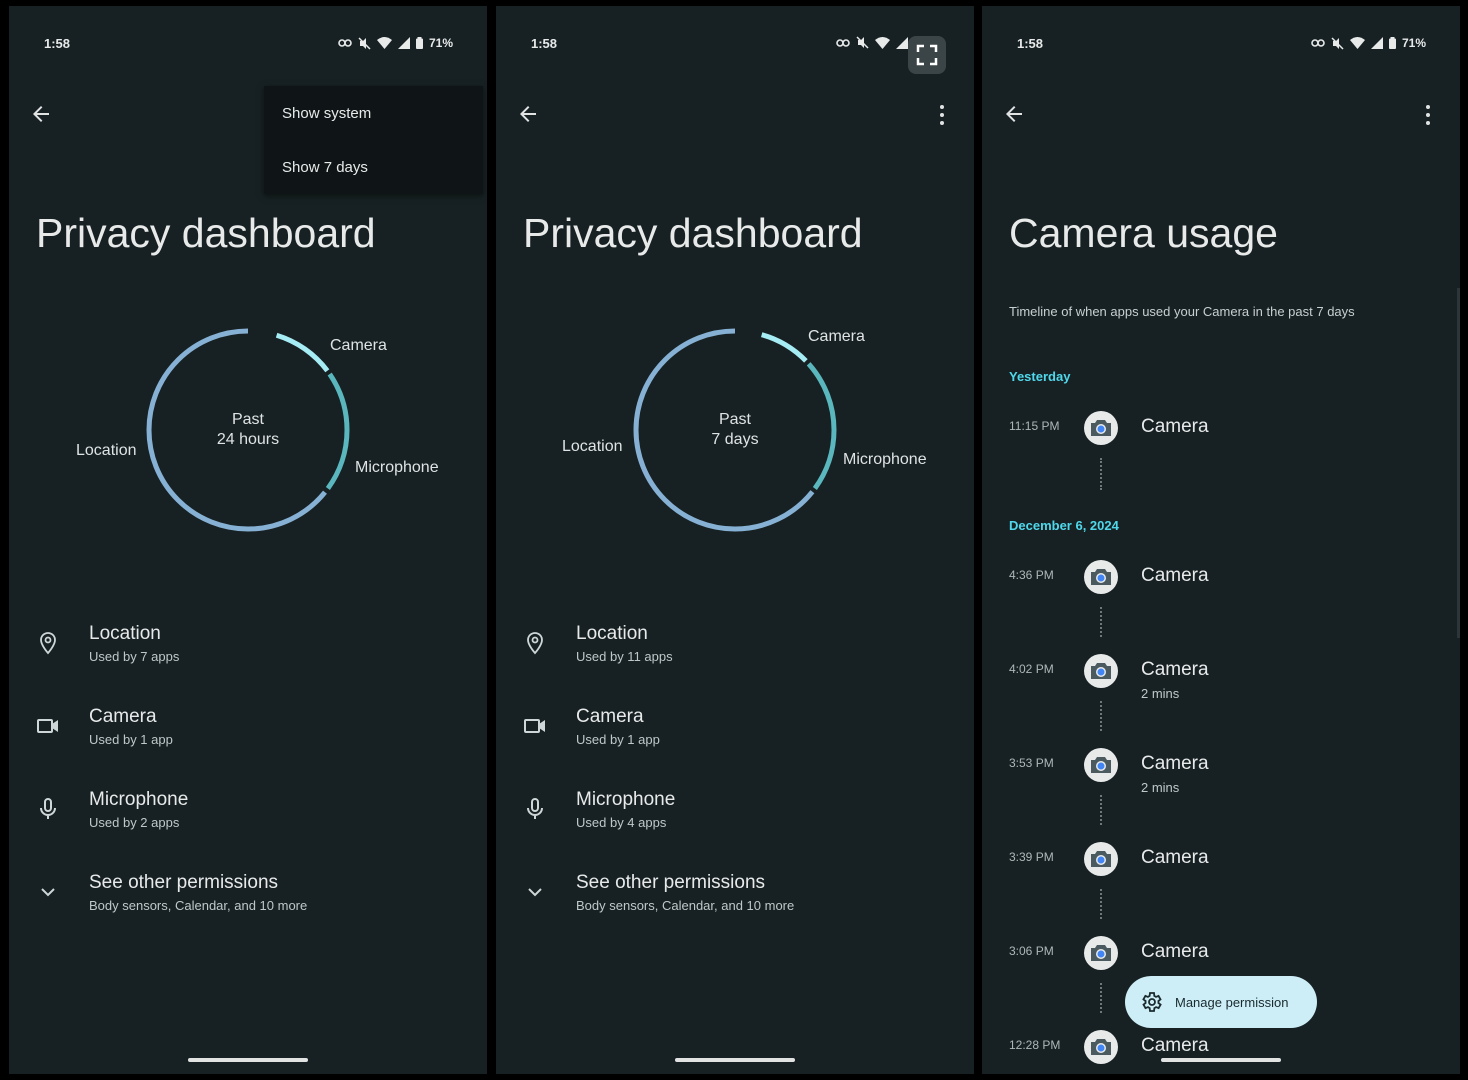  I want to click on timeline-time: 3:39 PM, so click(1031, 857).